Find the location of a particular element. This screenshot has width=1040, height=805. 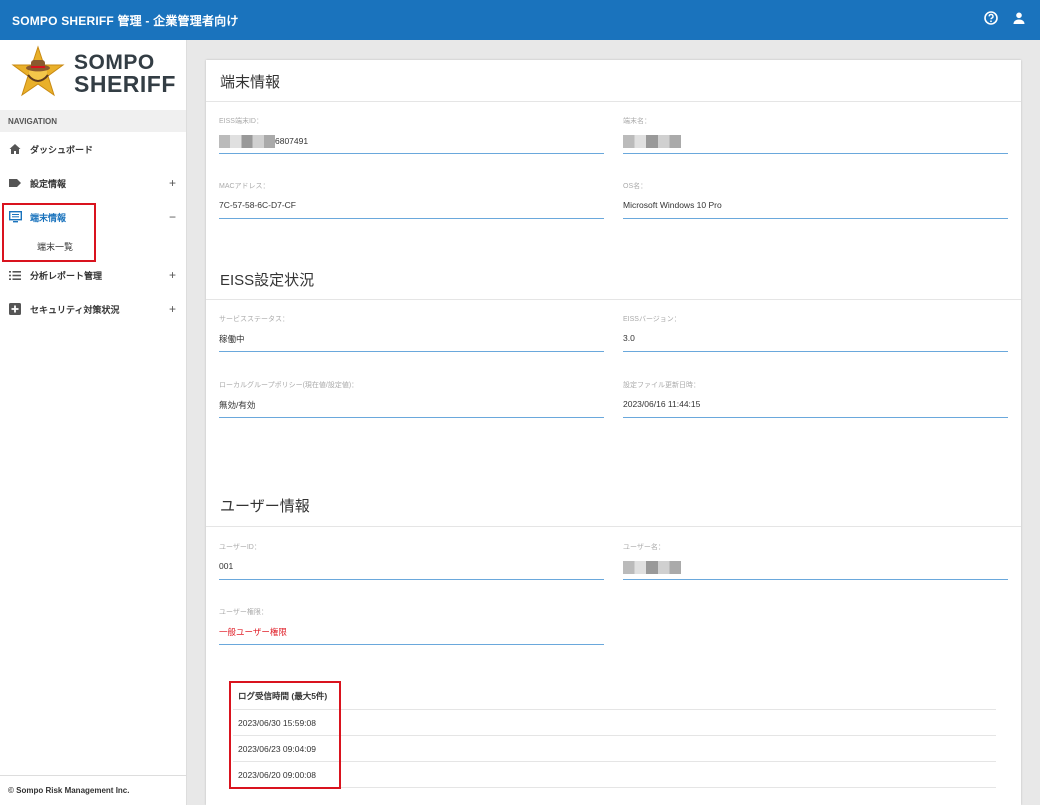

field-label: OS名： is located at coordinates (635, 186).